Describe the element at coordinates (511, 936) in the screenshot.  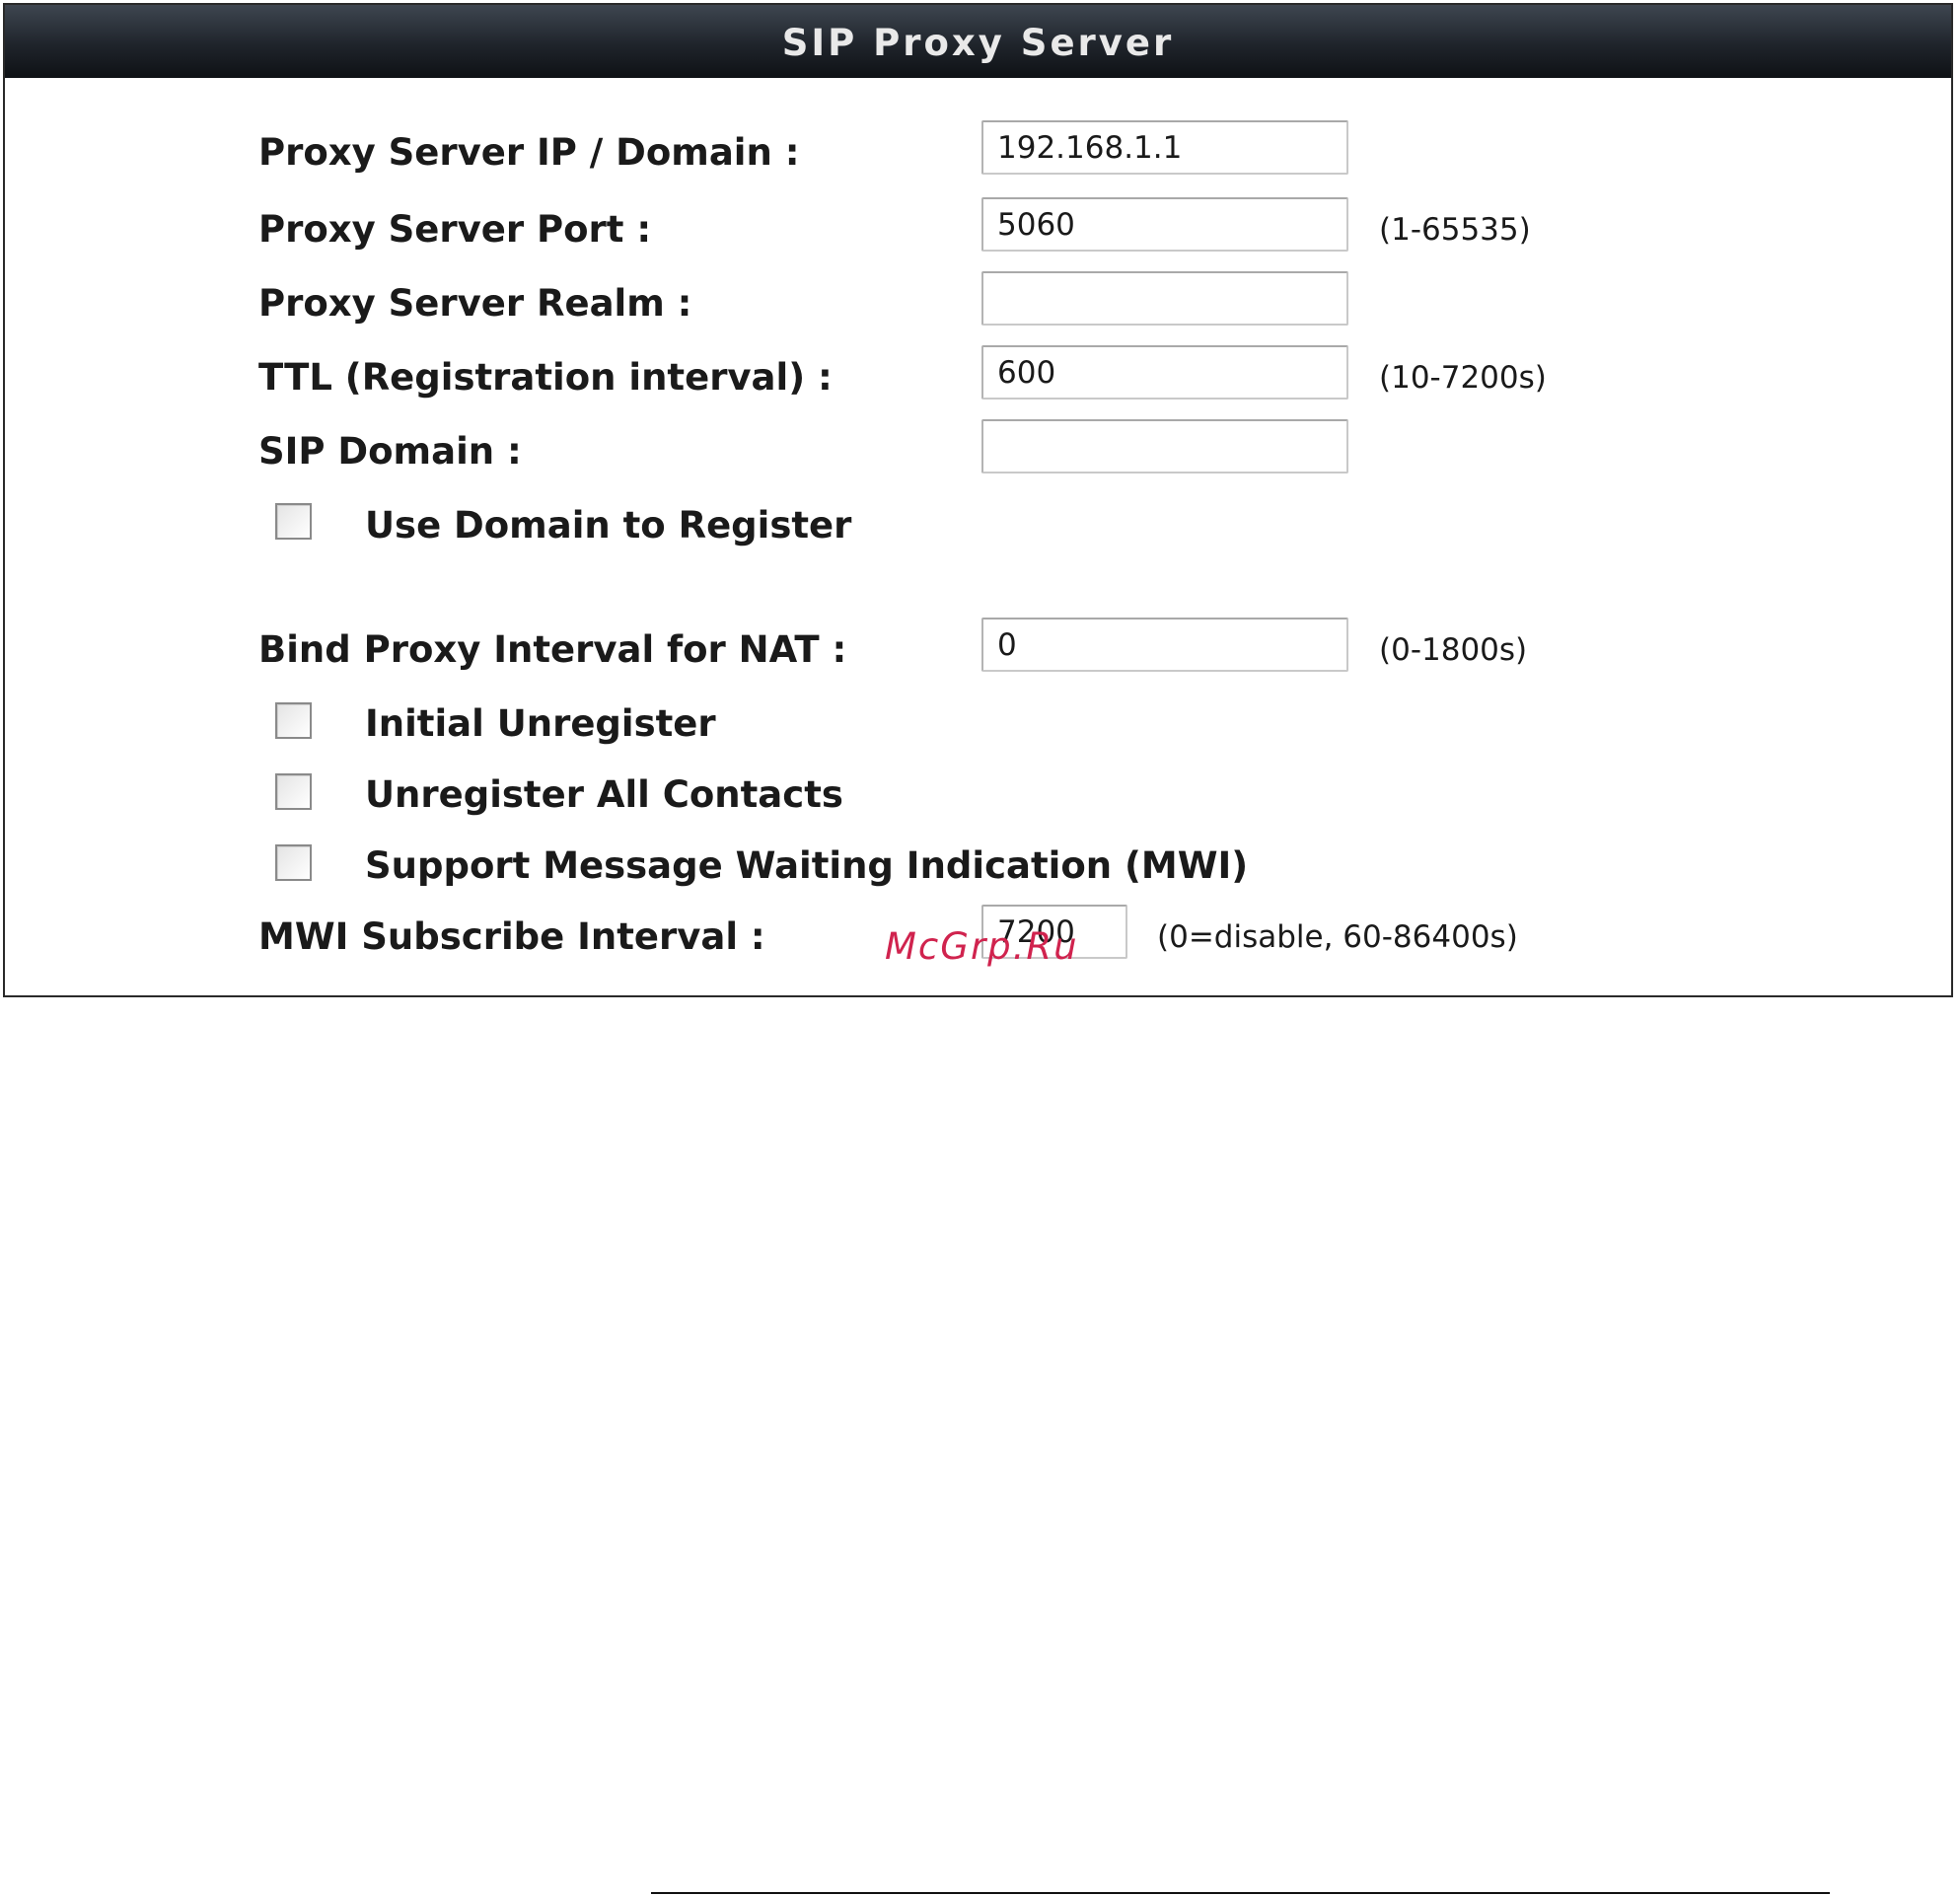
I see `mwi-interval-label: MWI Subscribe Interval :` at that location.